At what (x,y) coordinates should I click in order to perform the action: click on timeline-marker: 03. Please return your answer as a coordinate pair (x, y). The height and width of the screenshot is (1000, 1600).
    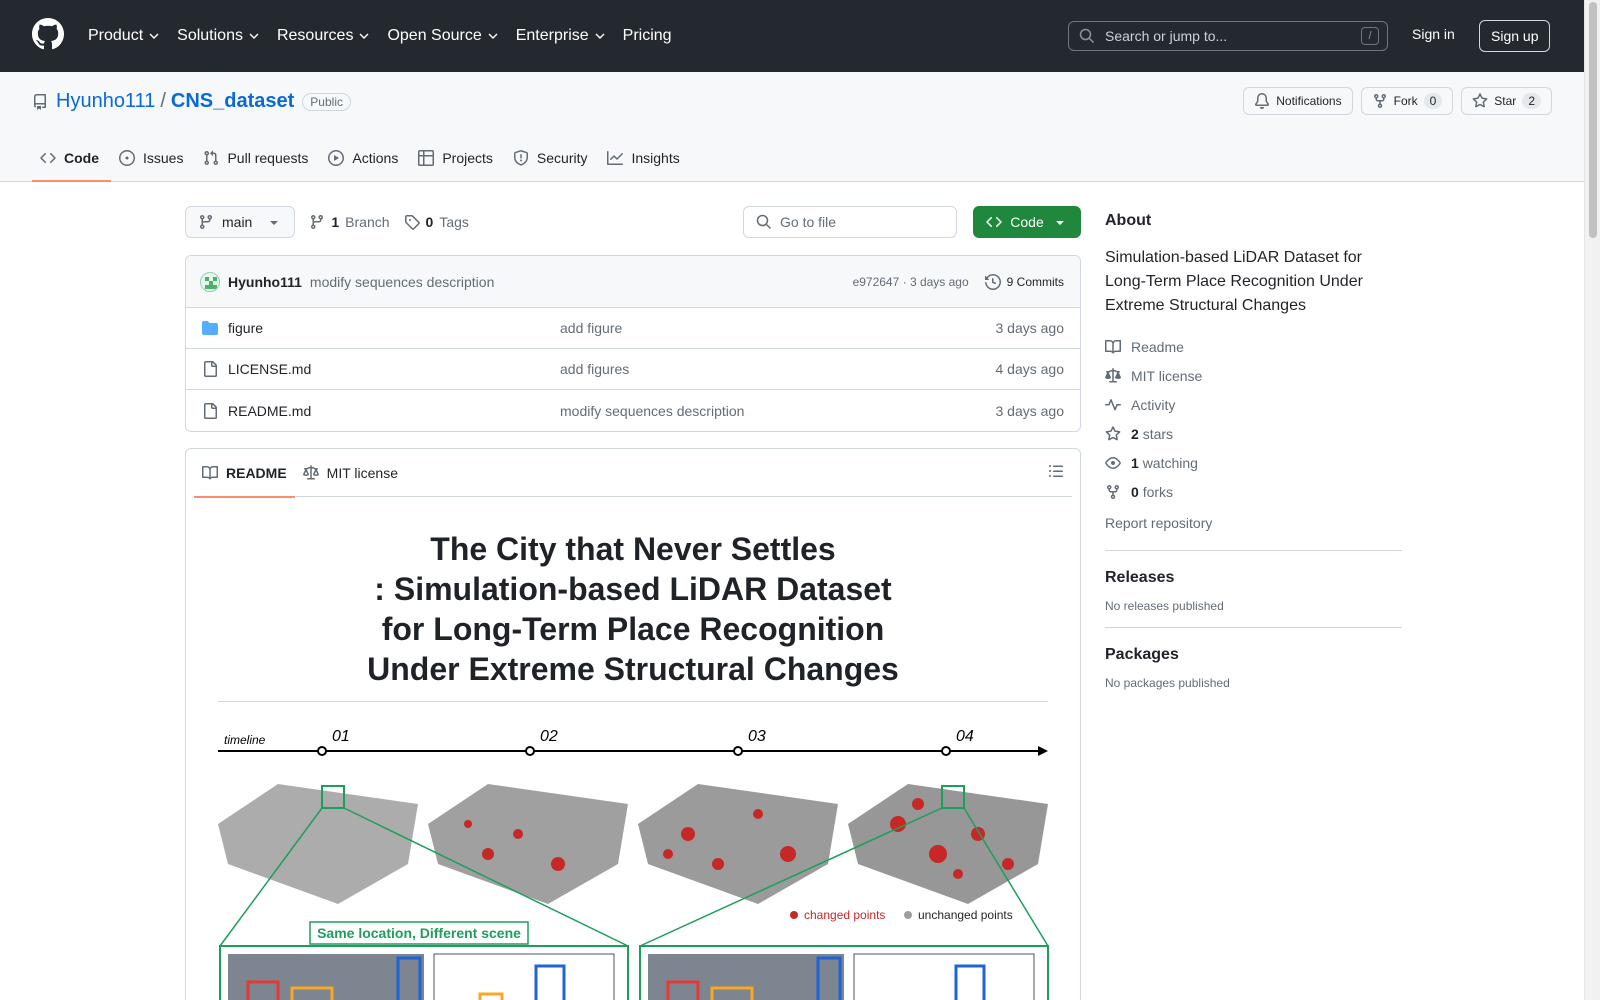
    Looking at the image, I should click on (757, 736).